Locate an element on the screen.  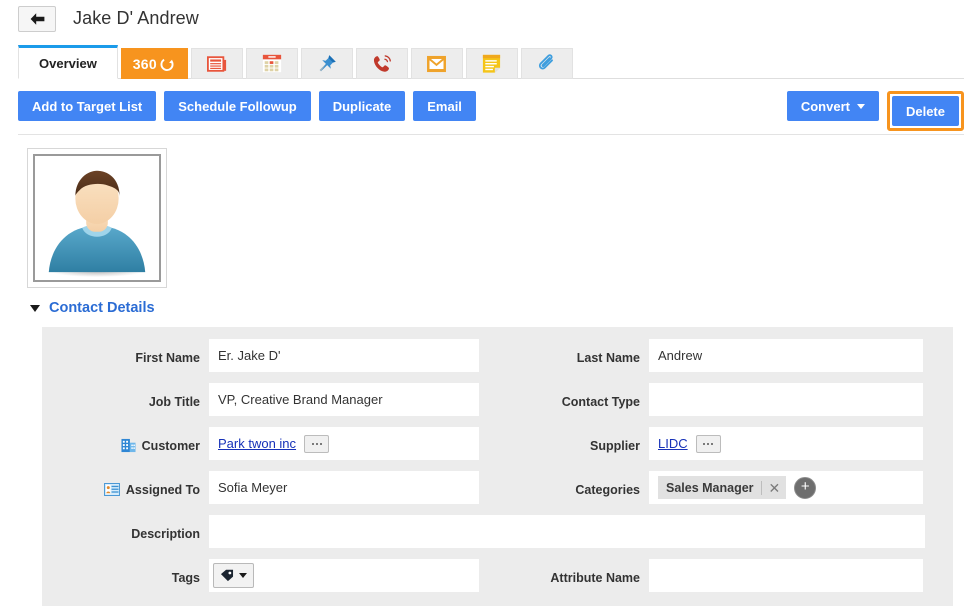
contact-type-label: Contact Type is located at coordinates (600, 401).